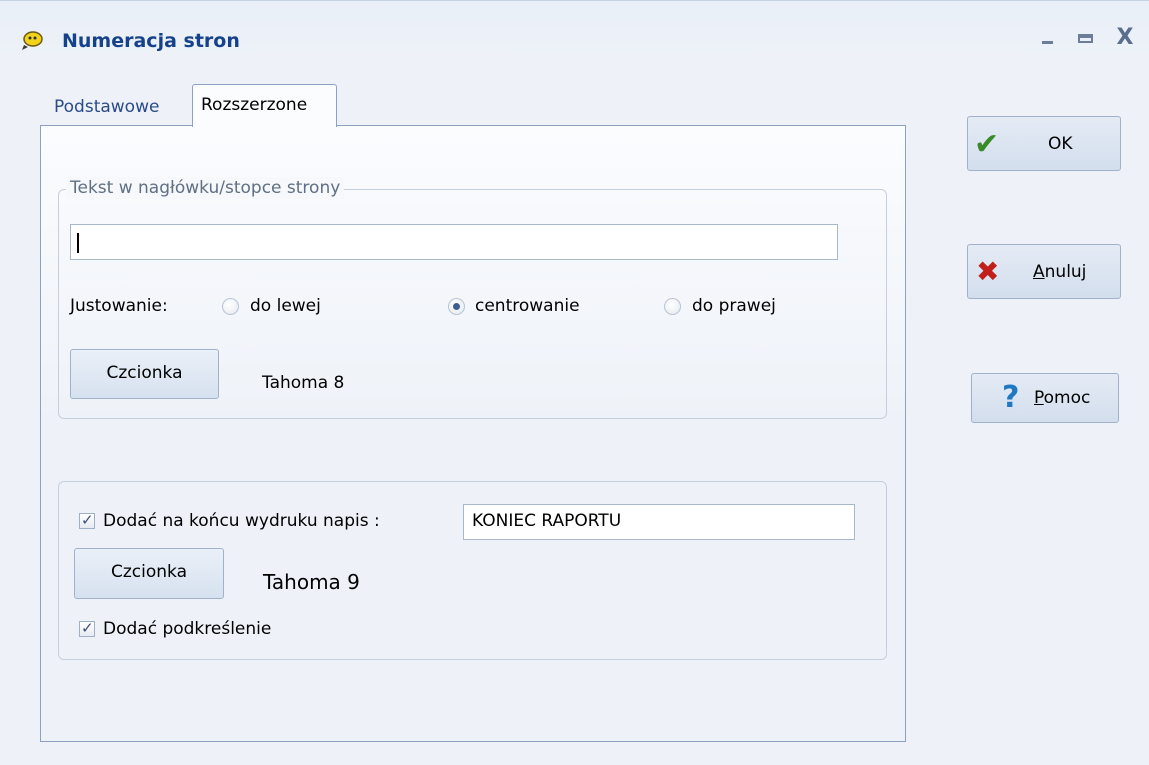 The image size is (1149, 765). What do you see at coordinates (119, 306) in the screenshot?
I see `justification-label: Justowanie:` at bounding box center [119, 306].